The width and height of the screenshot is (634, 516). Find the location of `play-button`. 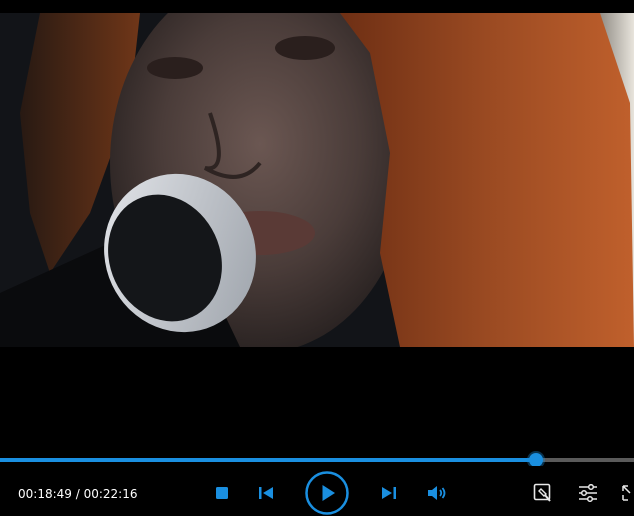

play-button is located at coordinates (327, 493).